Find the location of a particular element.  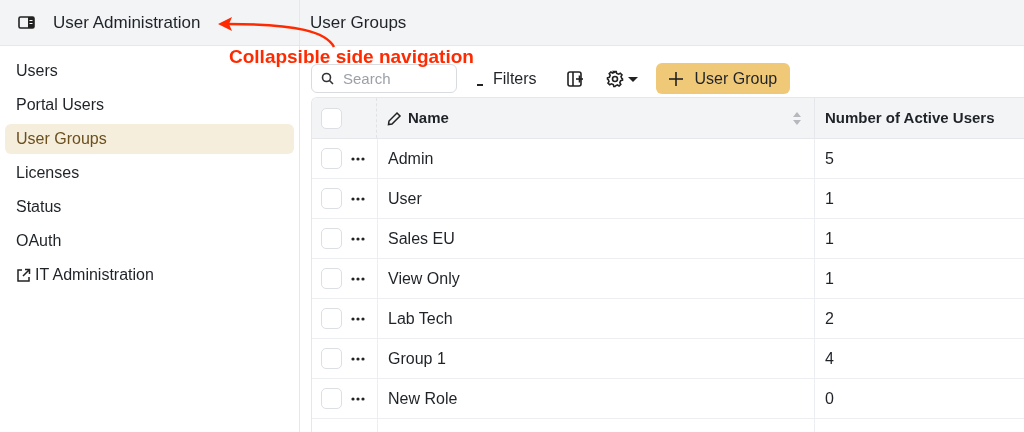

table-cell-text: Lab Tech is located at coordinates (420, 318).